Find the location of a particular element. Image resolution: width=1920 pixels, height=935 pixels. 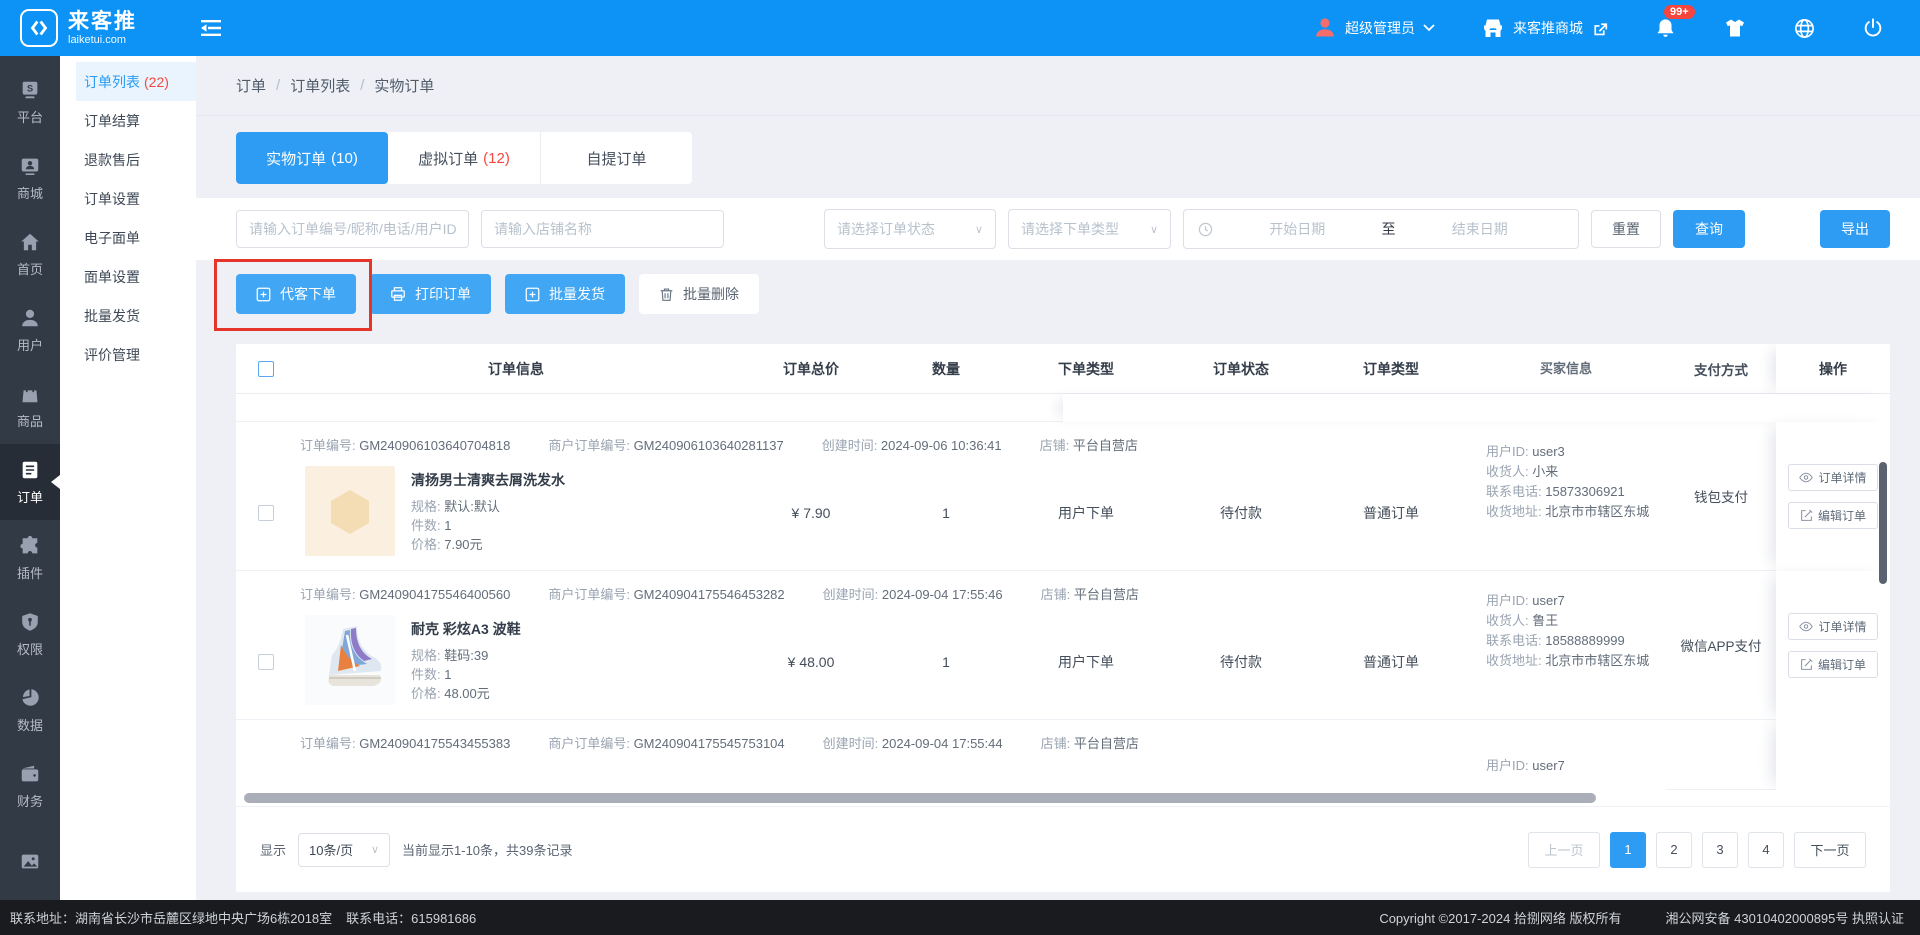

pagination-summary: 当前显示1-10条，共39条记录 is located at coordinates (487, 850).